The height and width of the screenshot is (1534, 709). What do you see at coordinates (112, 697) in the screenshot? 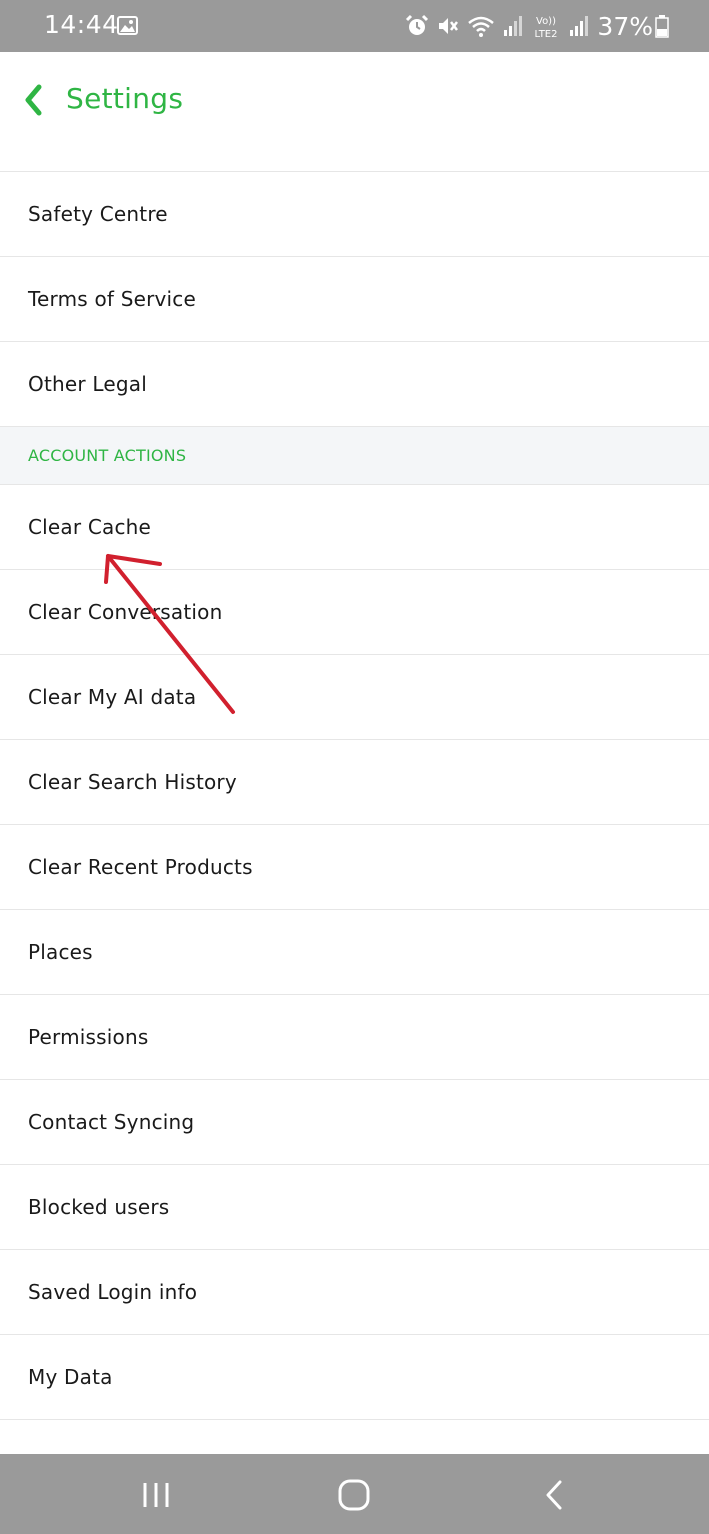
I see `settings-item-label: Clear My AI data` at bounding box center [112, 697].